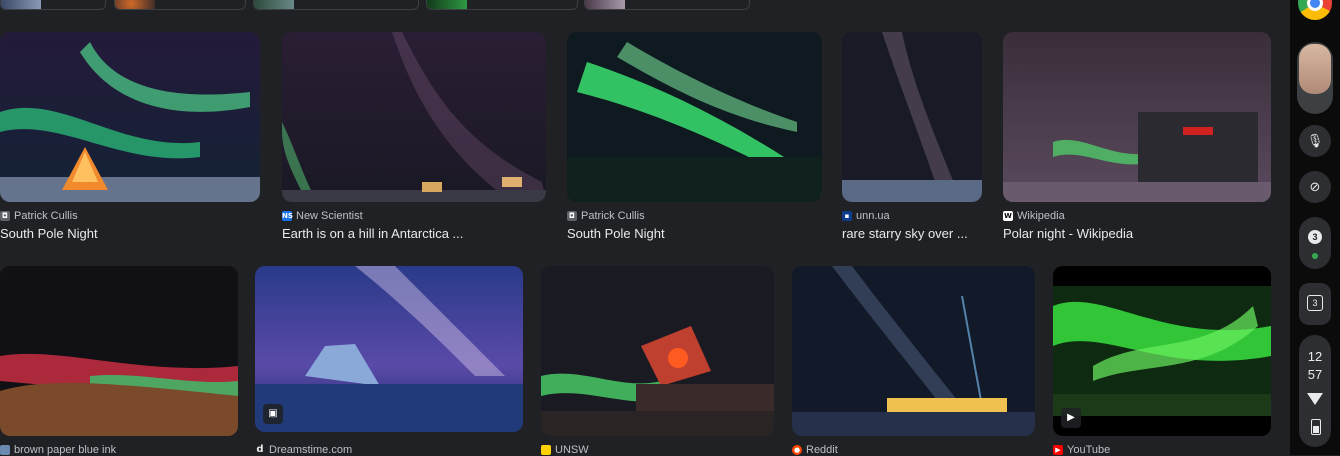 This screenshot has width=1340, height=456. Describe the element at coordinates (847, 216) in the screenshot. I see `unn-favicon-icon: ▪` at that location.